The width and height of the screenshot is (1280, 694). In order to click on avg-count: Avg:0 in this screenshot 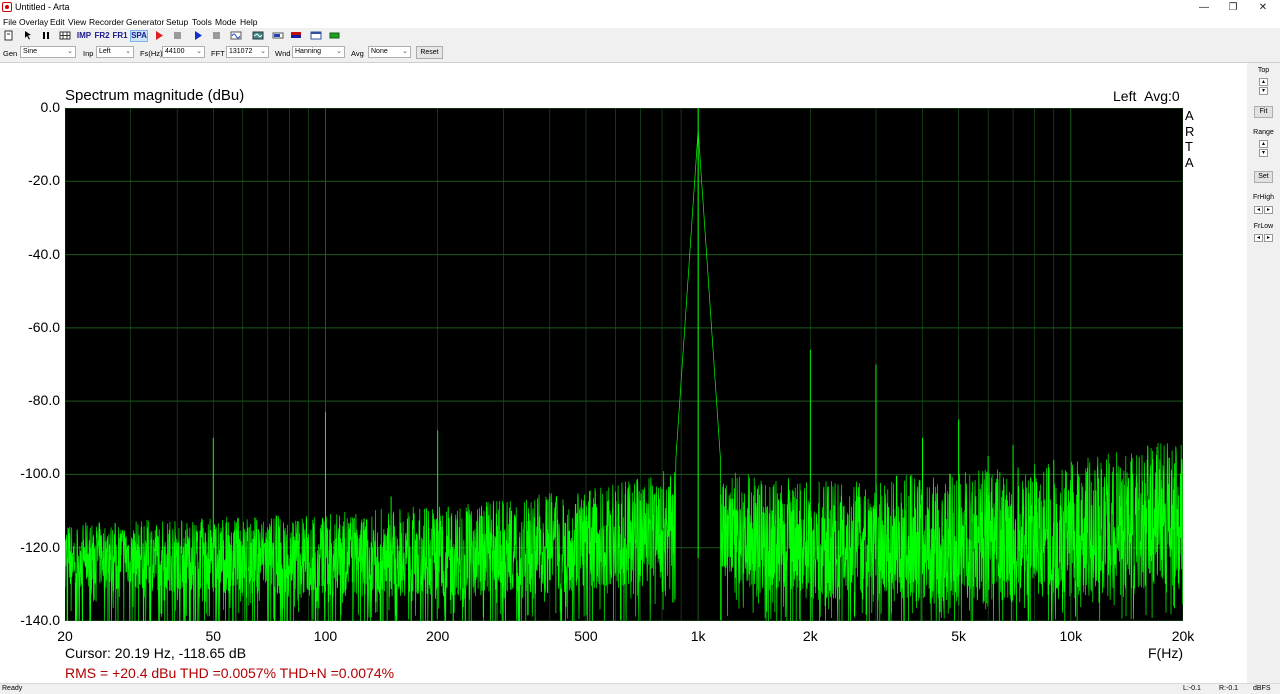, I will do `click(1162, 96)`.